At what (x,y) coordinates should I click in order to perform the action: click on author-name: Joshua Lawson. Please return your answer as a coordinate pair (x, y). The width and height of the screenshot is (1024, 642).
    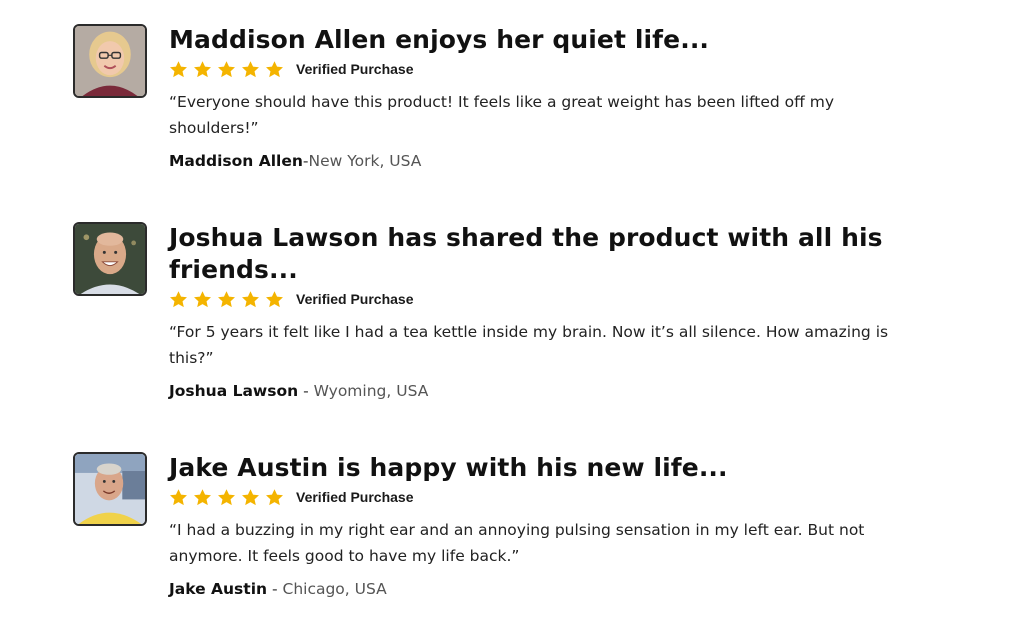
    Looking at the image, I should click on (234, 391).